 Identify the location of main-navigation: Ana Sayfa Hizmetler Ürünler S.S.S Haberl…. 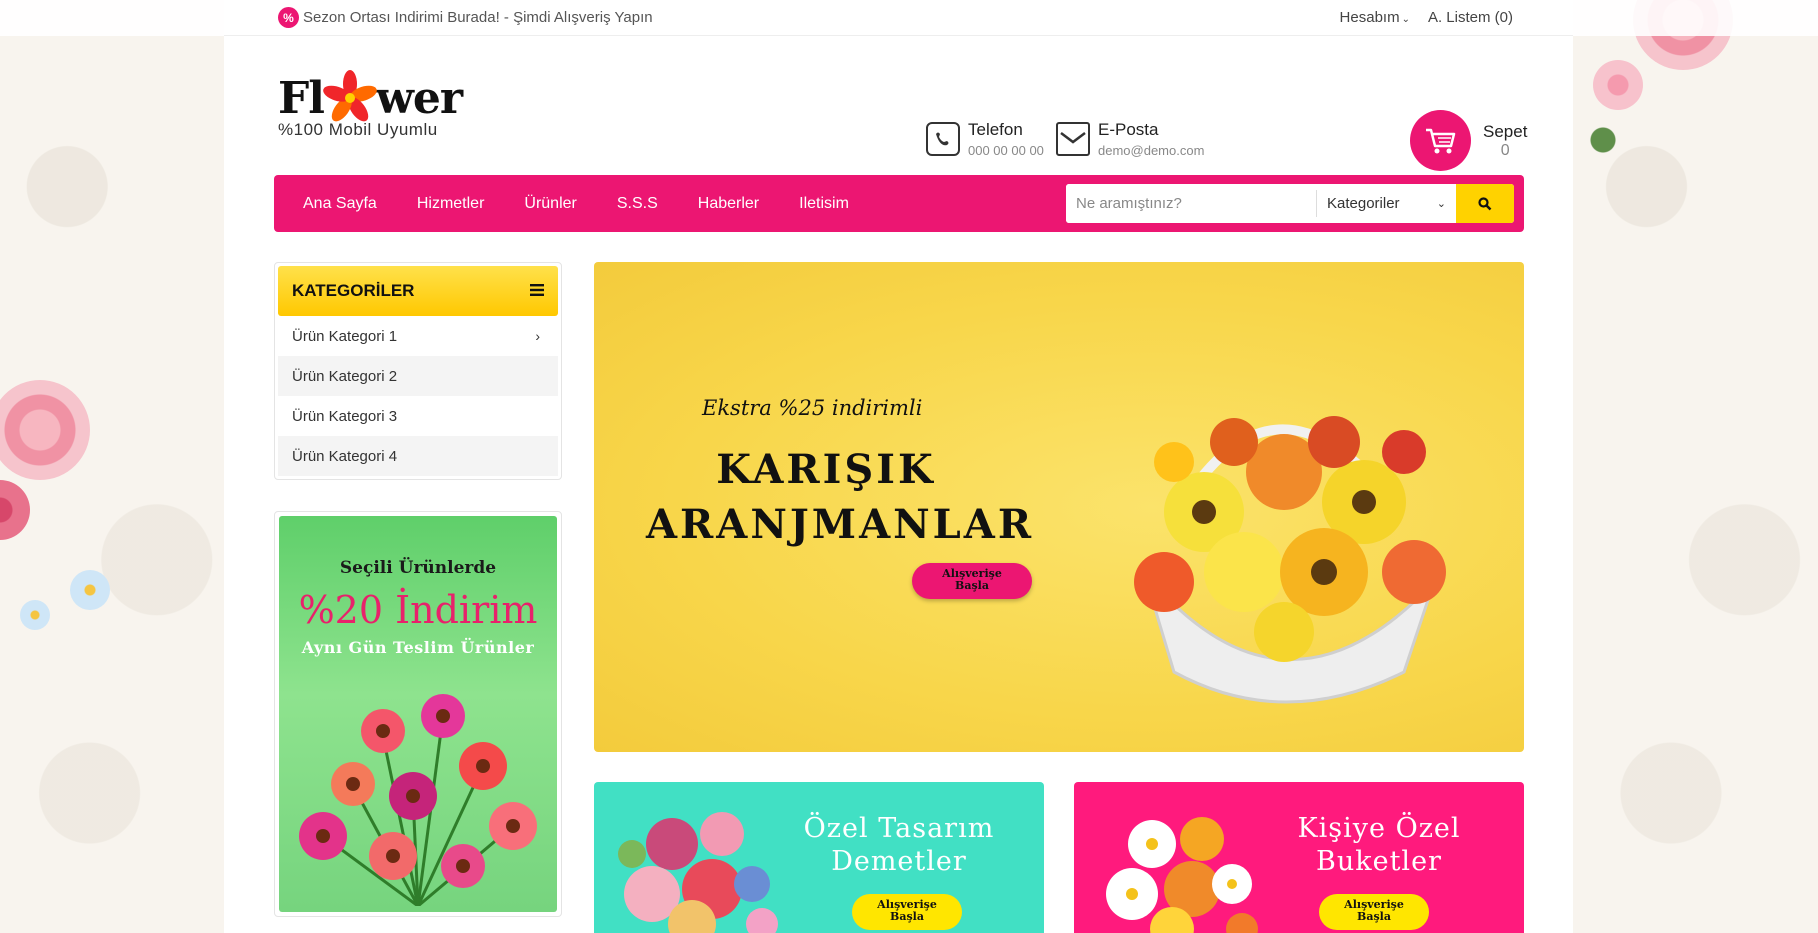
(899, 203).